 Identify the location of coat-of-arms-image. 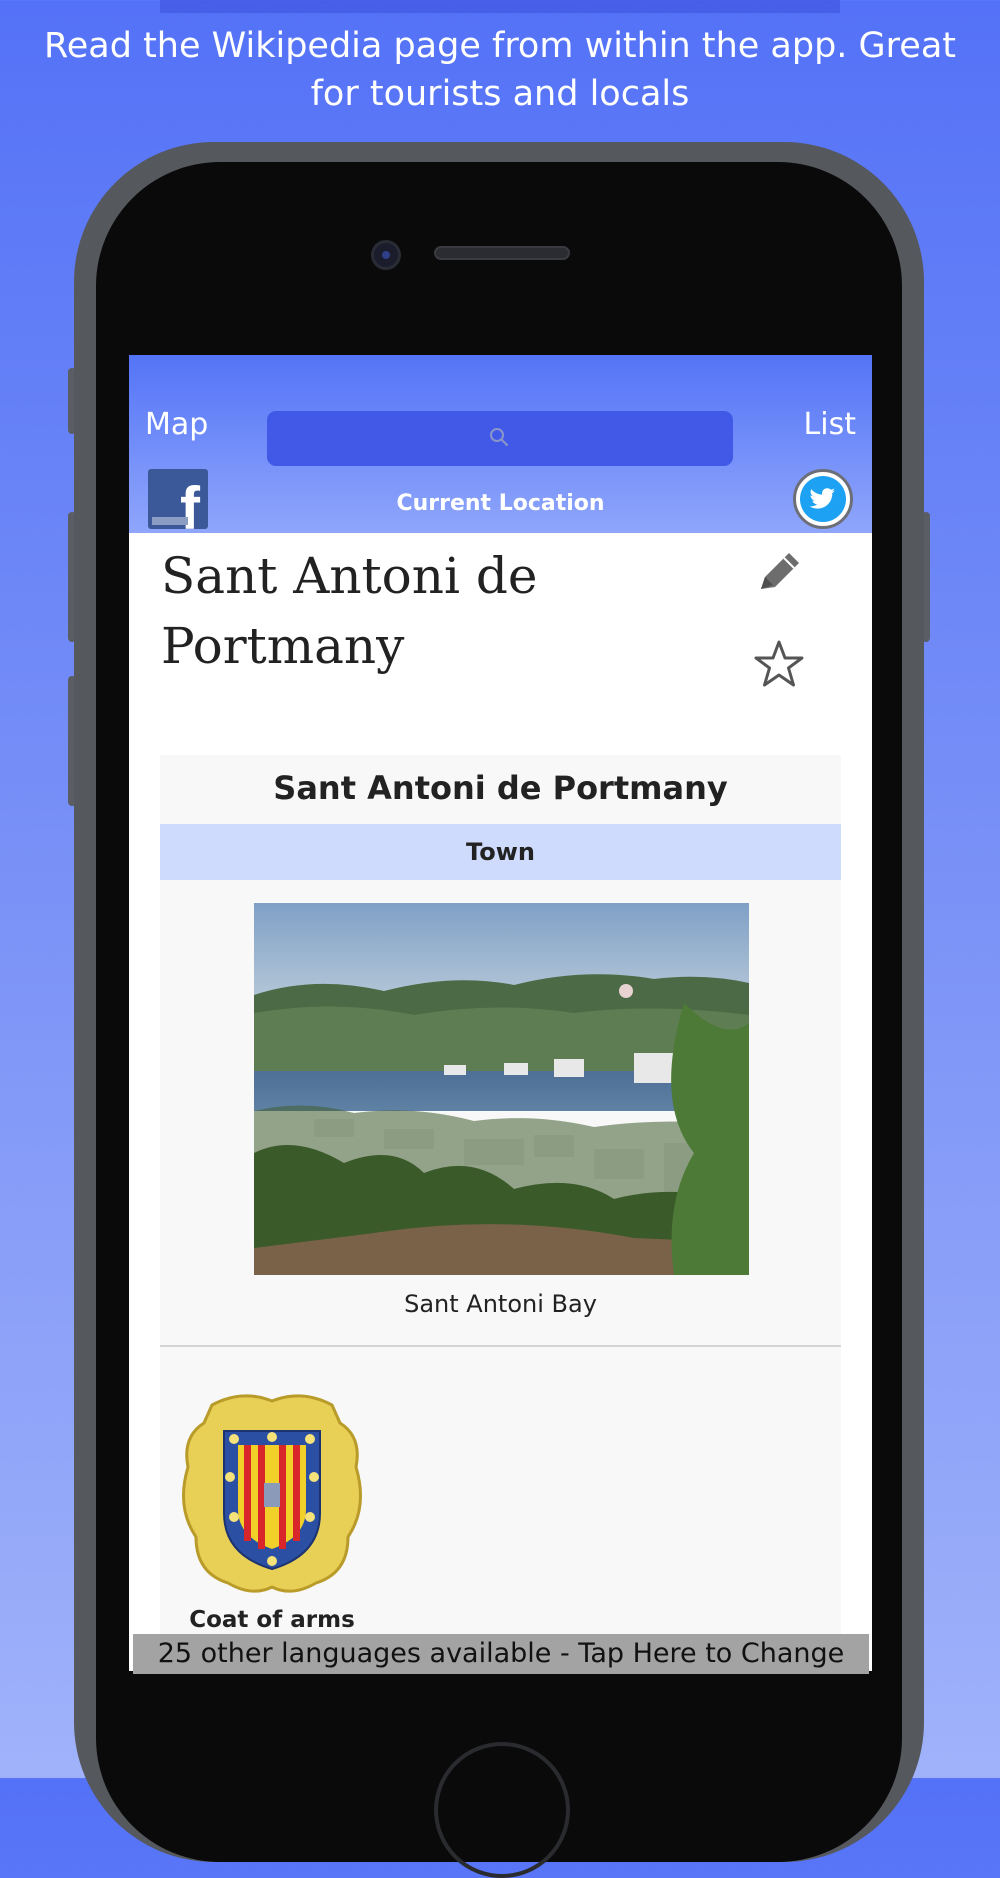
(272, 1492).